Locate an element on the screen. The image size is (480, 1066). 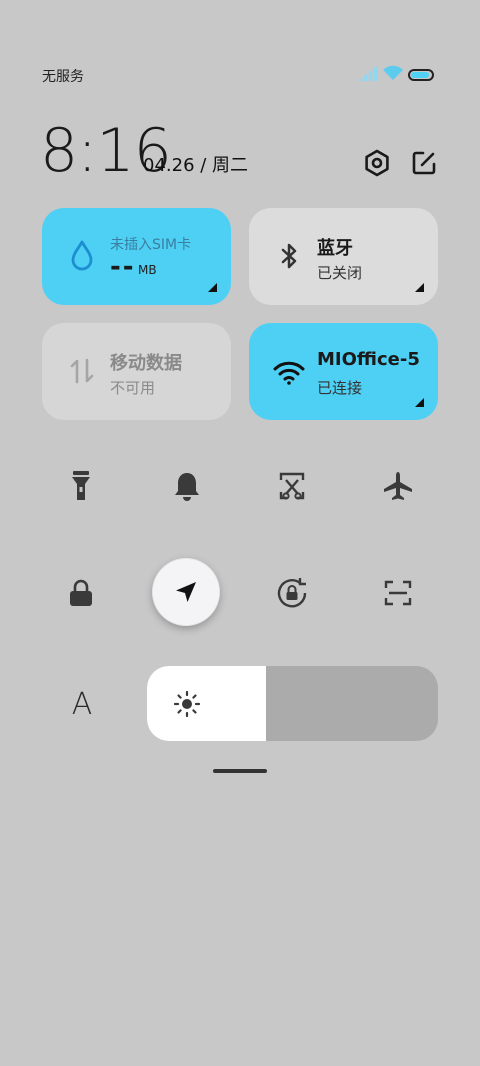
battery-icon is located at coordinates (421, 75).